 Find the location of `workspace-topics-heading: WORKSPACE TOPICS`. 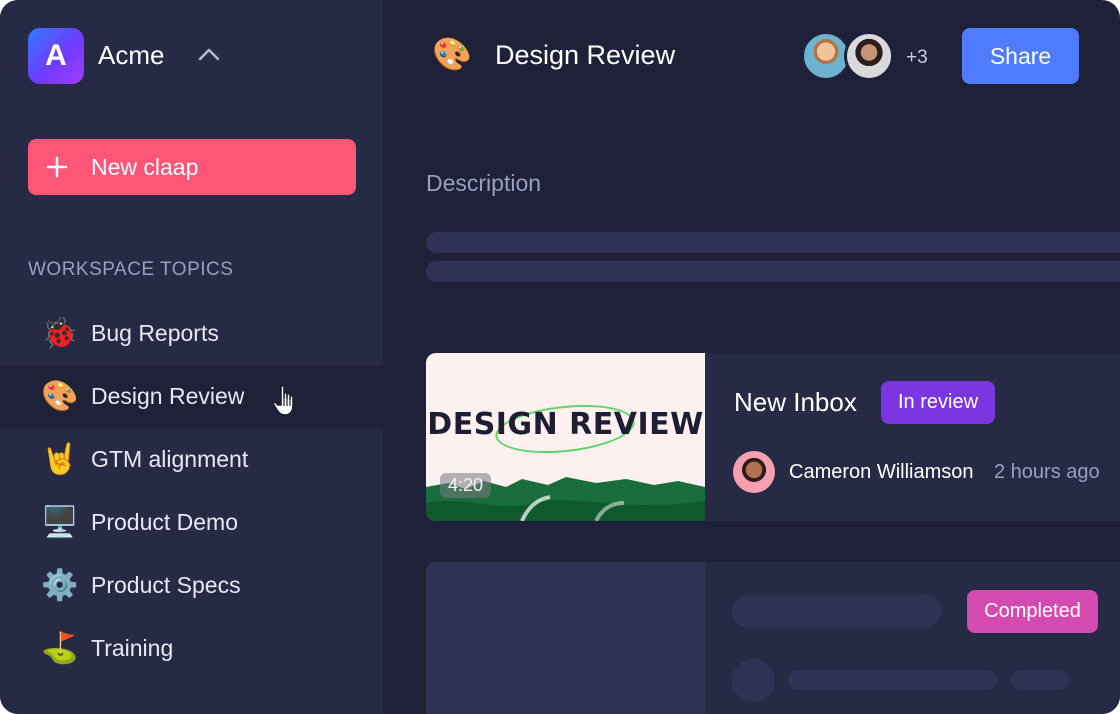

workspace-topics-heading: WORKSPACE TOPICS is located at coordinates (131, 269).